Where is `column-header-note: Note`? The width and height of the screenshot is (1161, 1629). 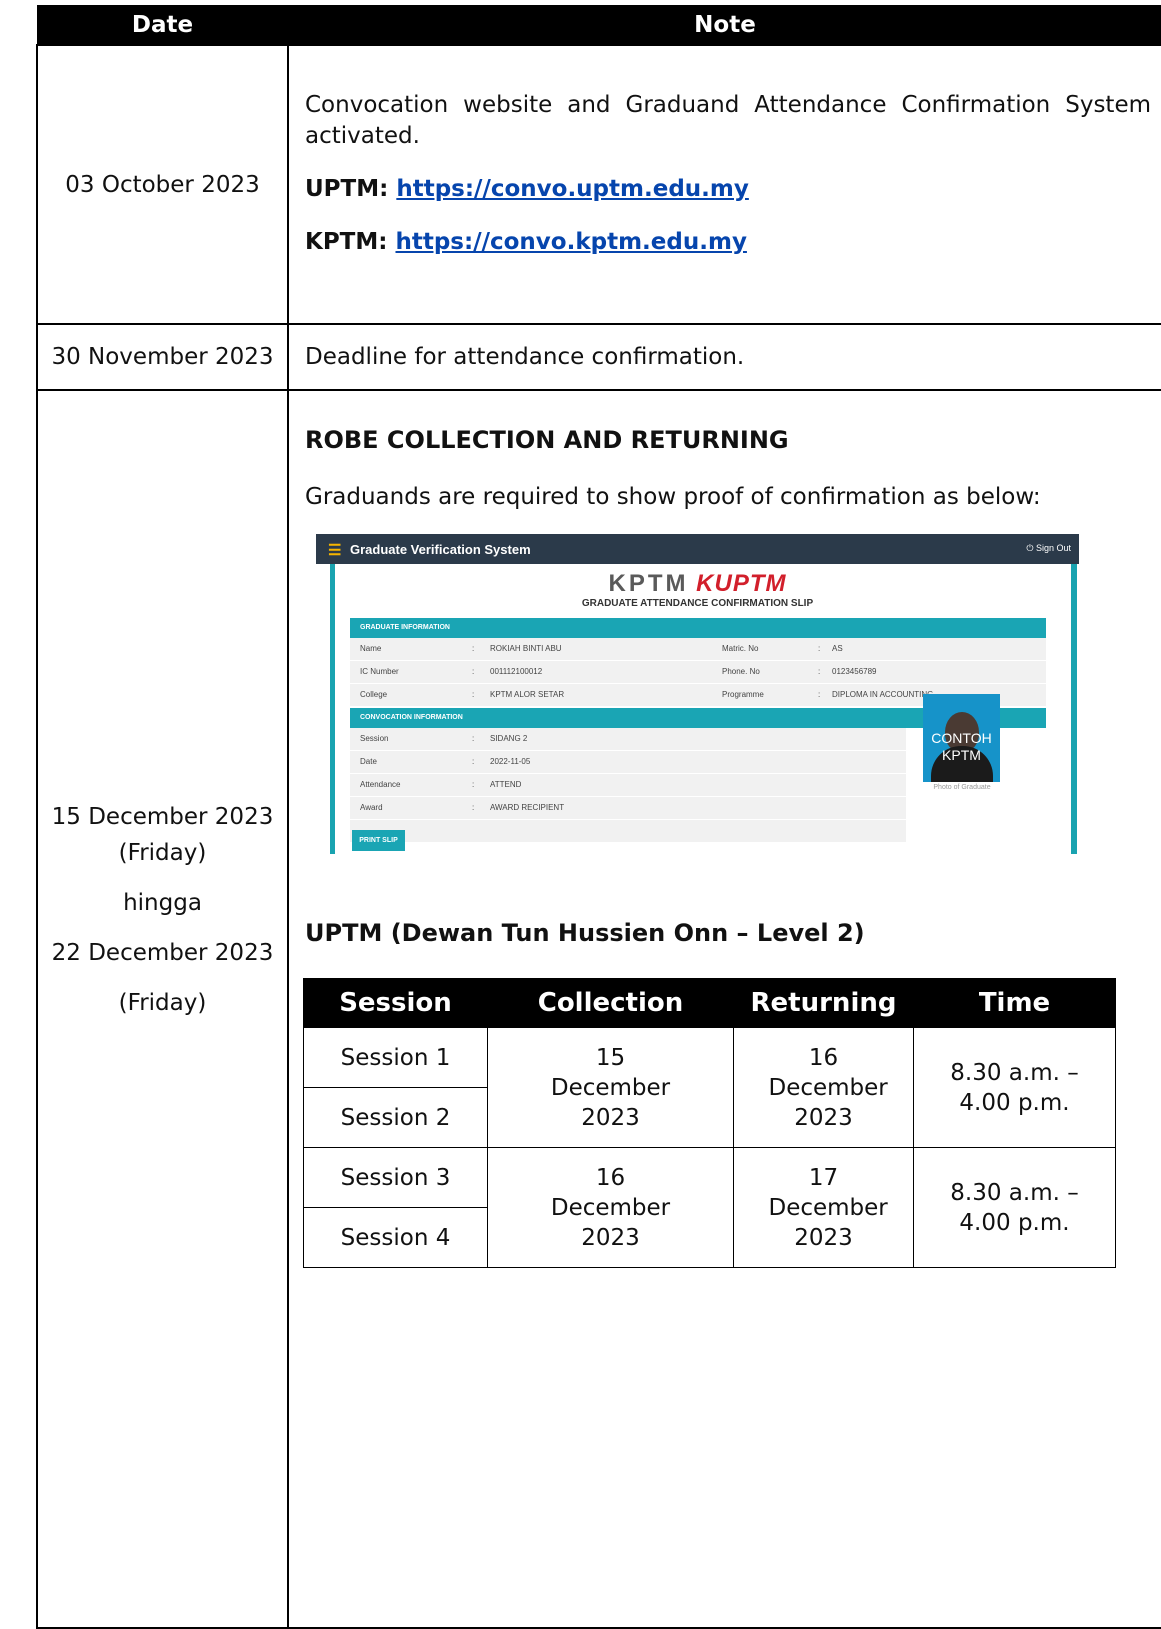 column-header-note: Note is located at coordinates (724, 25).